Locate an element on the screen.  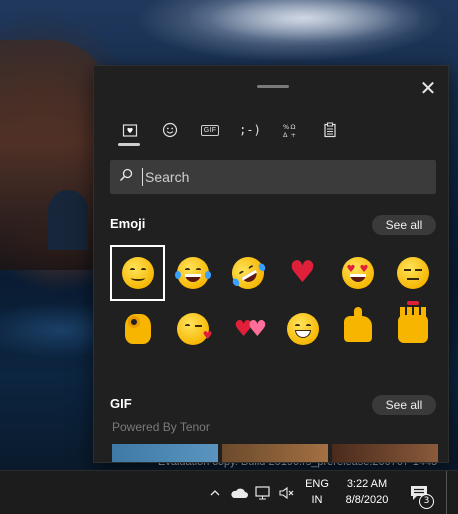
emoji-heart-eyes: ♥ ♥ is located at coordinates (357, 273).